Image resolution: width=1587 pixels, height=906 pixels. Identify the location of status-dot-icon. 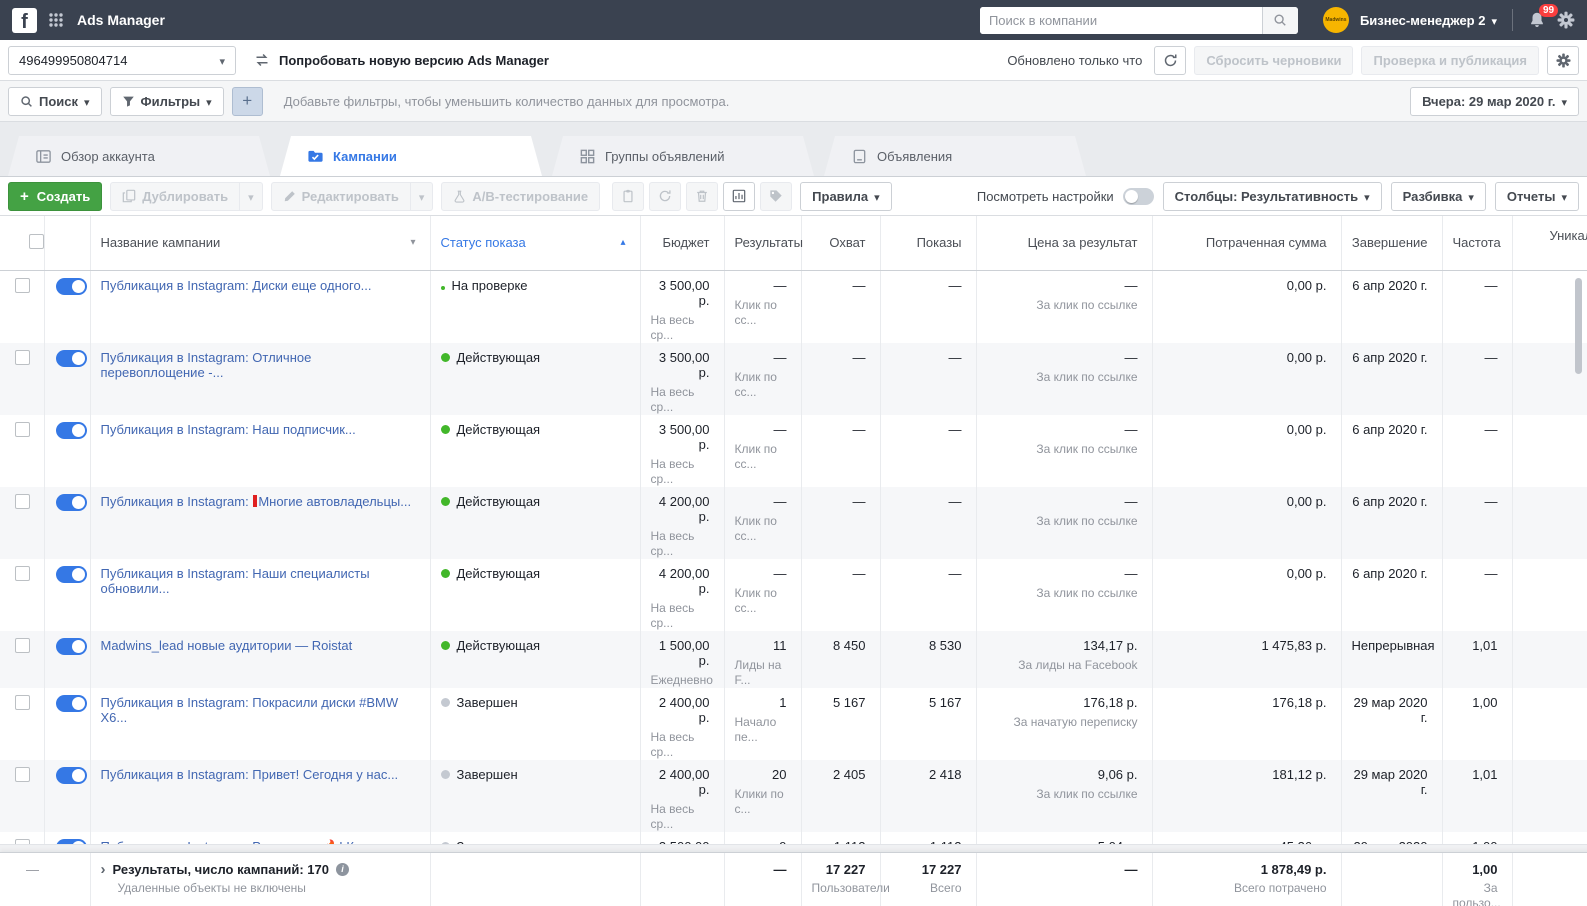
(445, 501).